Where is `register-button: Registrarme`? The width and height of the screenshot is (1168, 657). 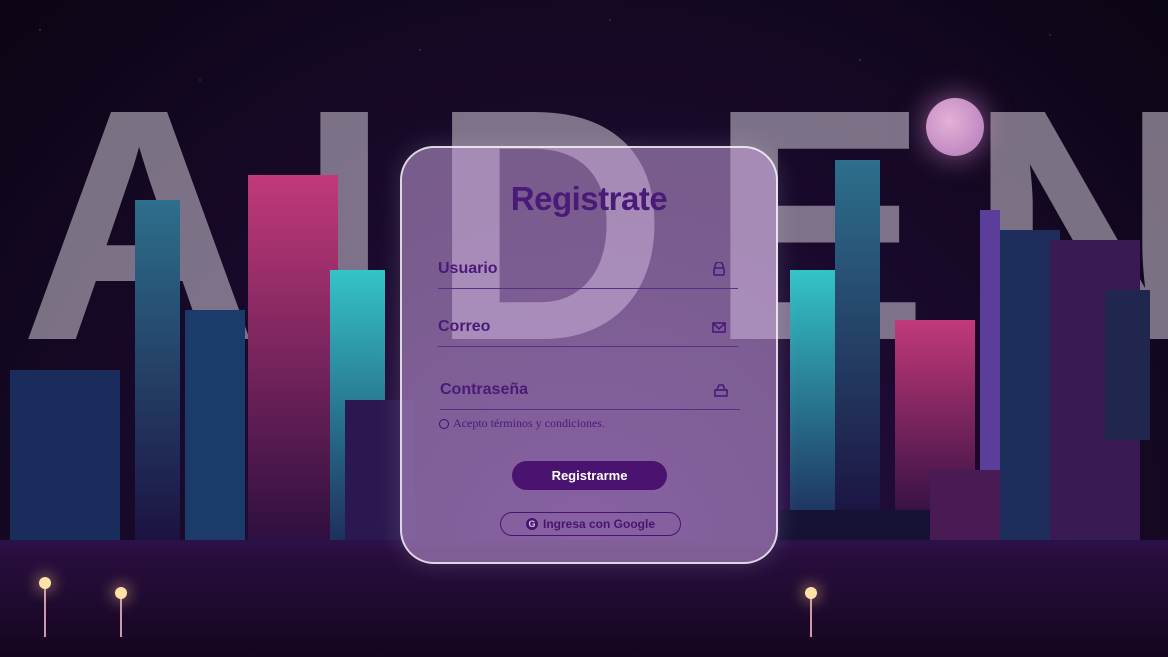 register-button: Registrarme is located at coordinates (589, 475).